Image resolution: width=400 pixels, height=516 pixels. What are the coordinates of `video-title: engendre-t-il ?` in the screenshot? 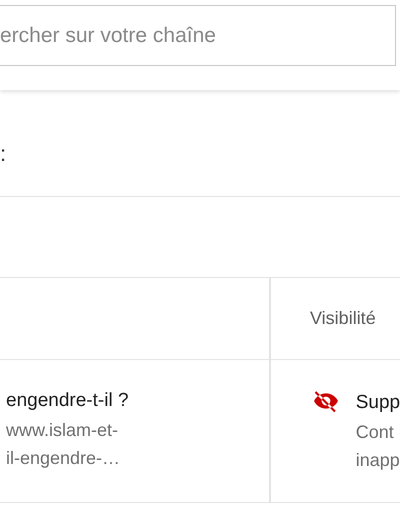 It's located at (137, 401).